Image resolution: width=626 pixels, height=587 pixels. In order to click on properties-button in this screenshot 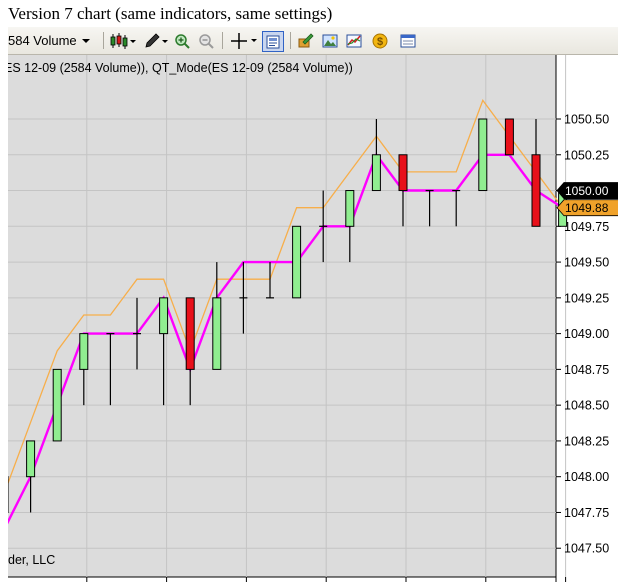, I will do `click(306, 40)`.